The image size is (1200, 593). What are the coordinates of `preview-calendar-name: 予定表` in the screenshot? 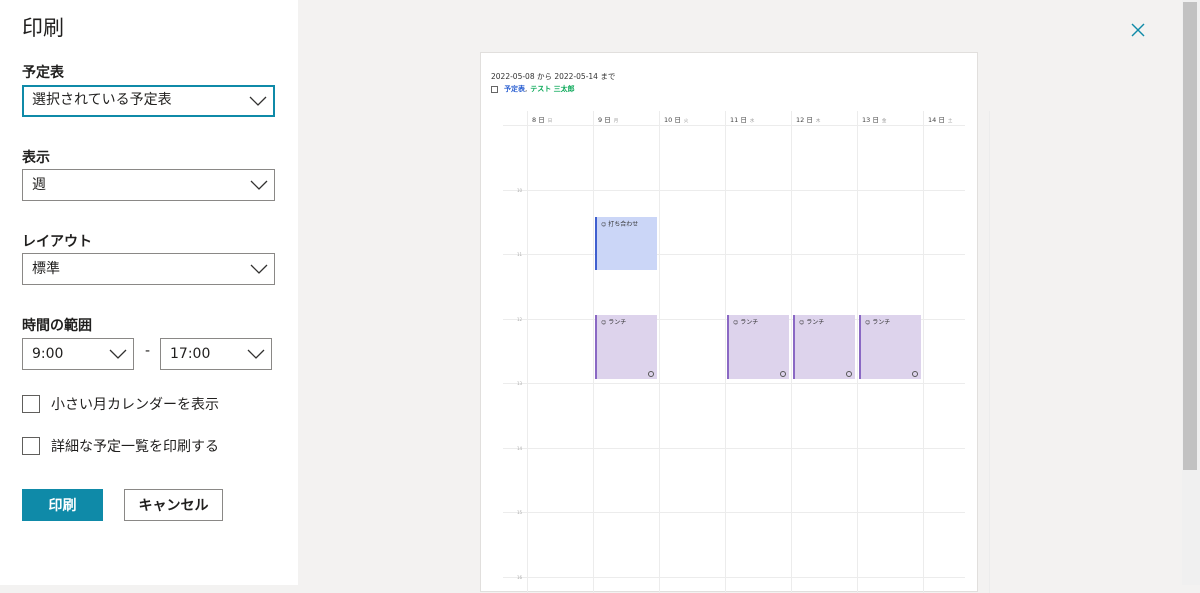 It's located at (514, 89).